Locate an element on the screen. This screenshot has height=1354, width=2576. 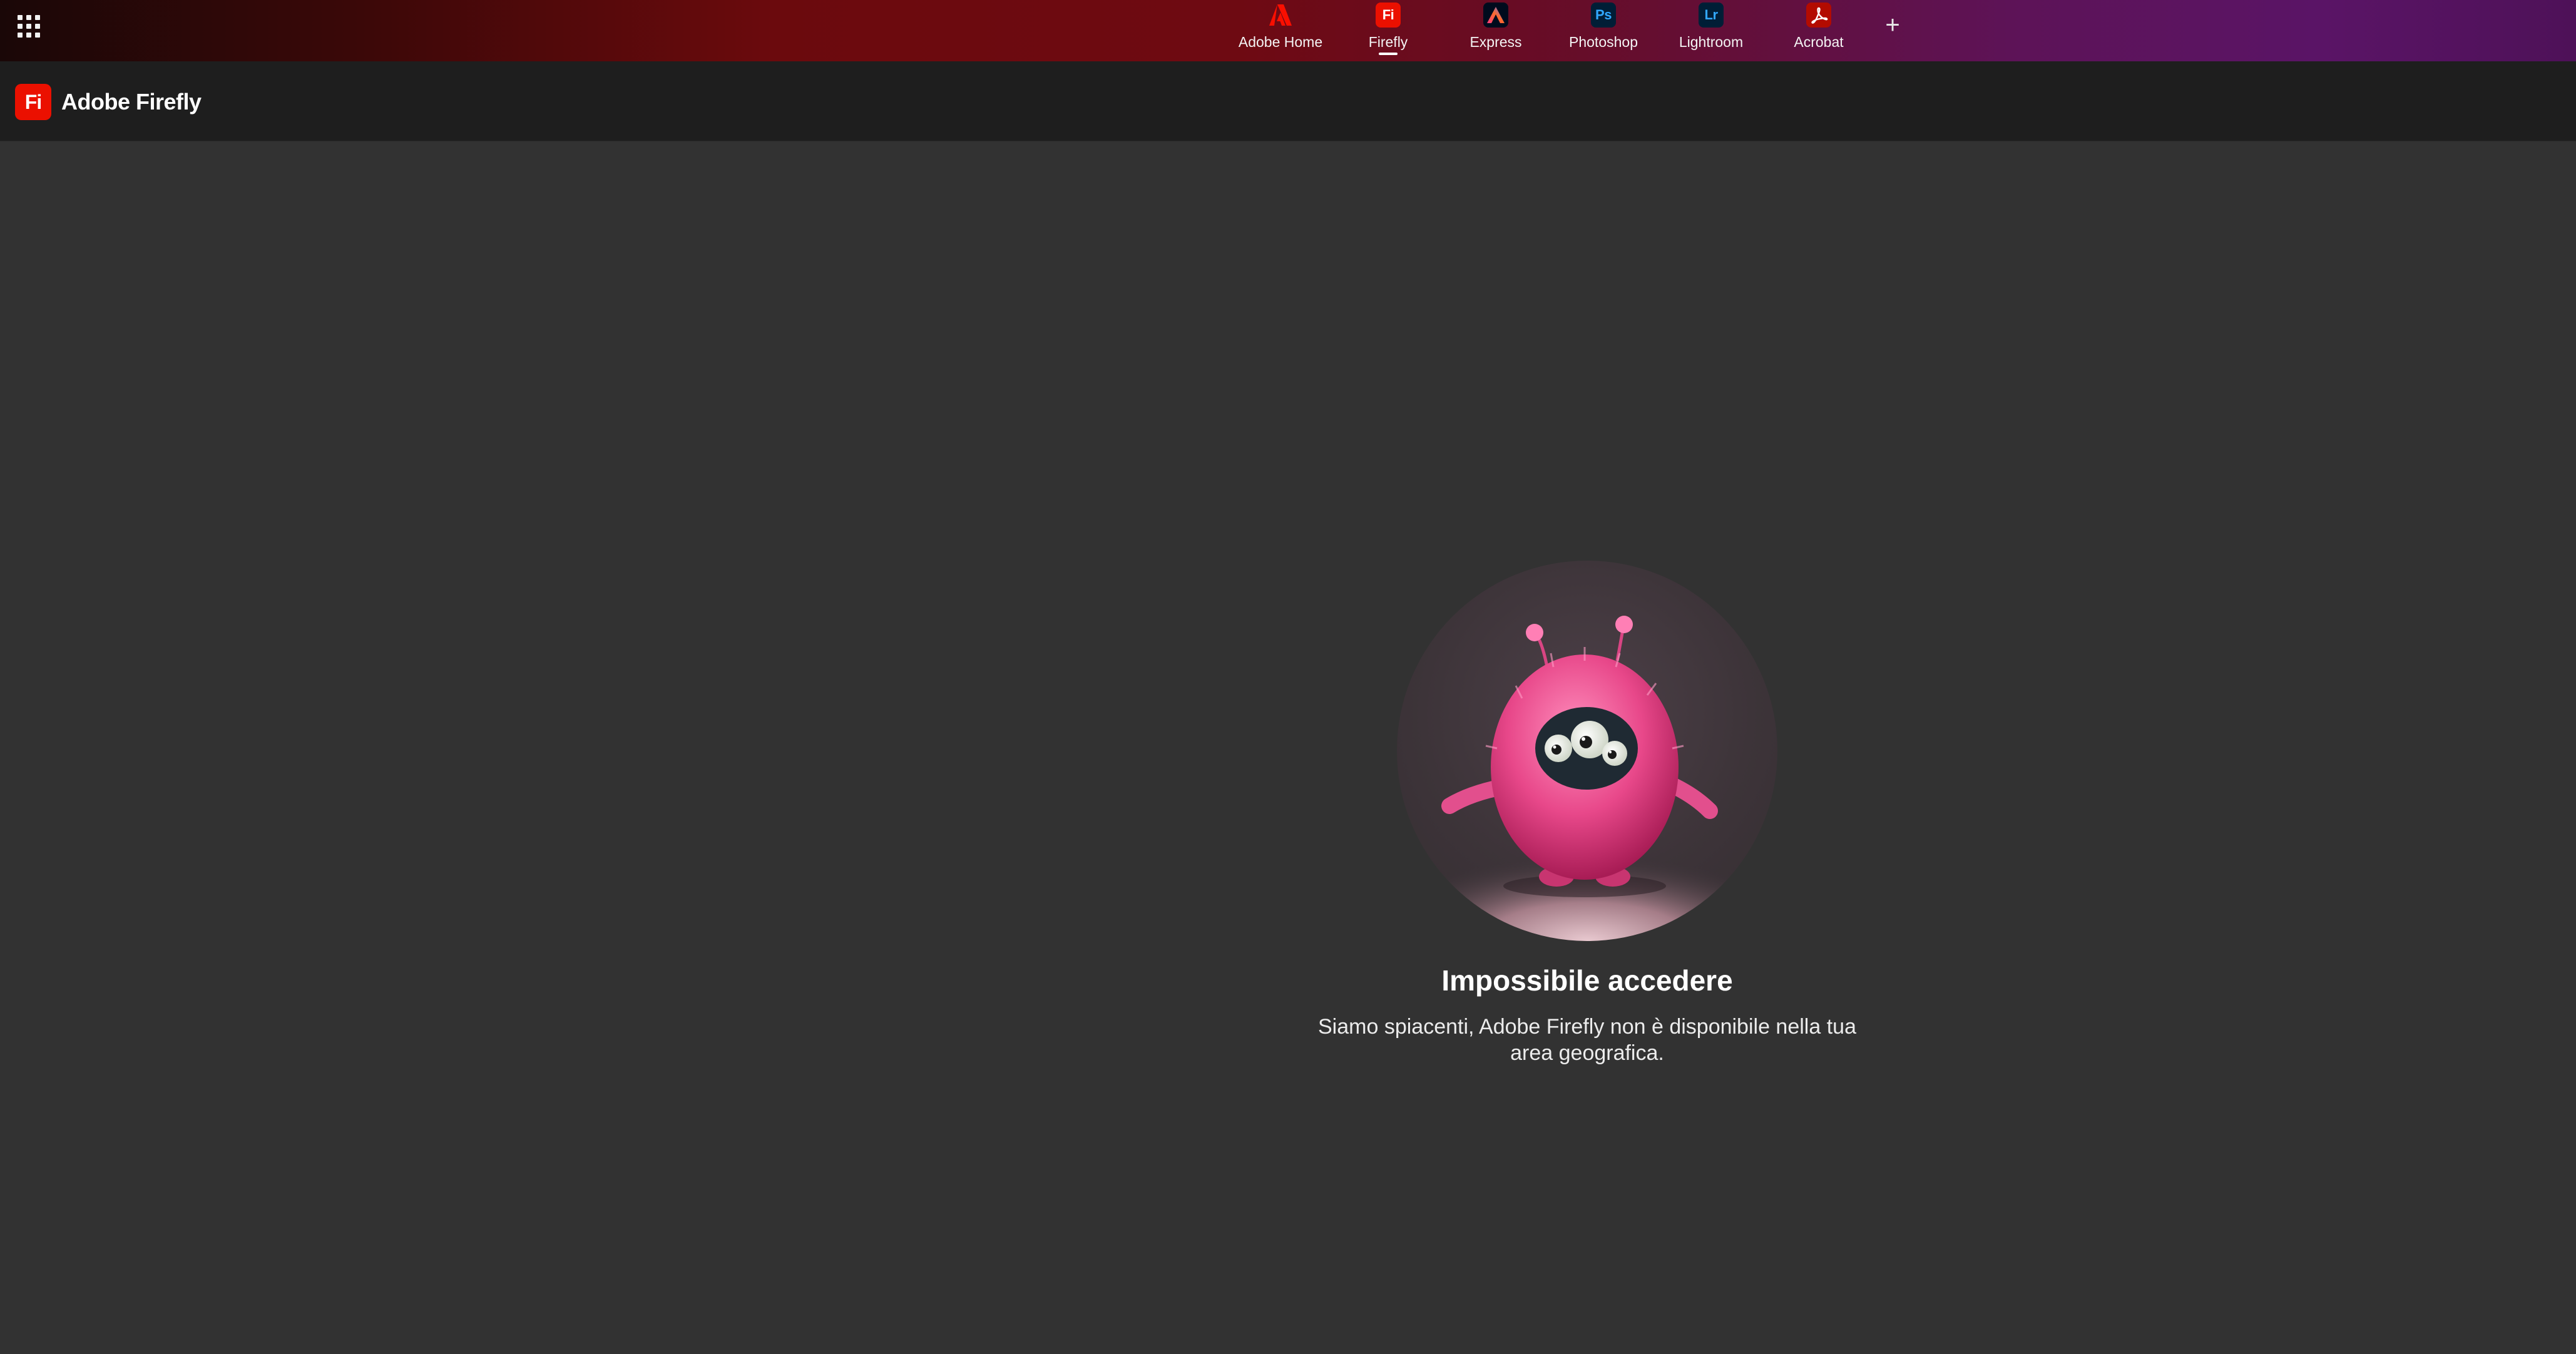
app-tab-label: Adobe Home is located at coordinates (1280, 42).